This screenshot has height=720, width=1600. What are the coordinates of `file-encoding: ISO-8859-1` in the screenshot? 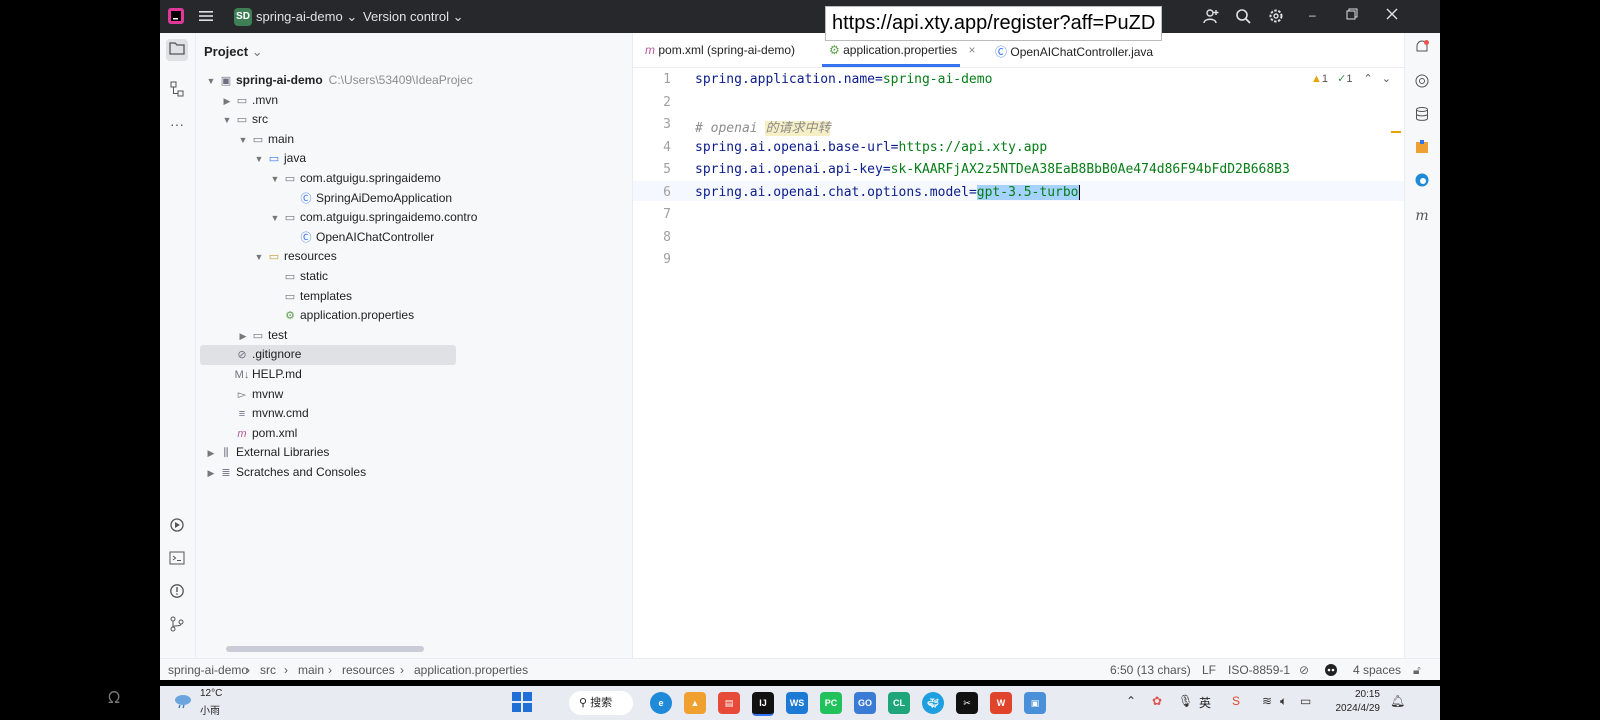 It's located at (1259, 670).